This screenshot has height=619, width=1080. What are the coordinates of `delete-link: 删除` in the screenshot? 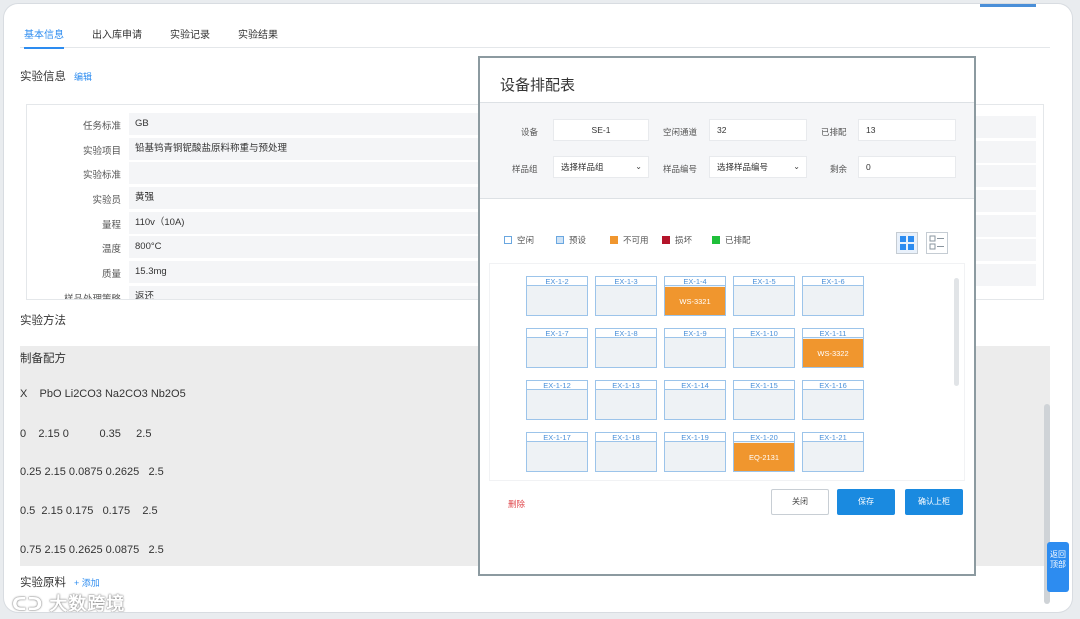 It's located at (516, 504).